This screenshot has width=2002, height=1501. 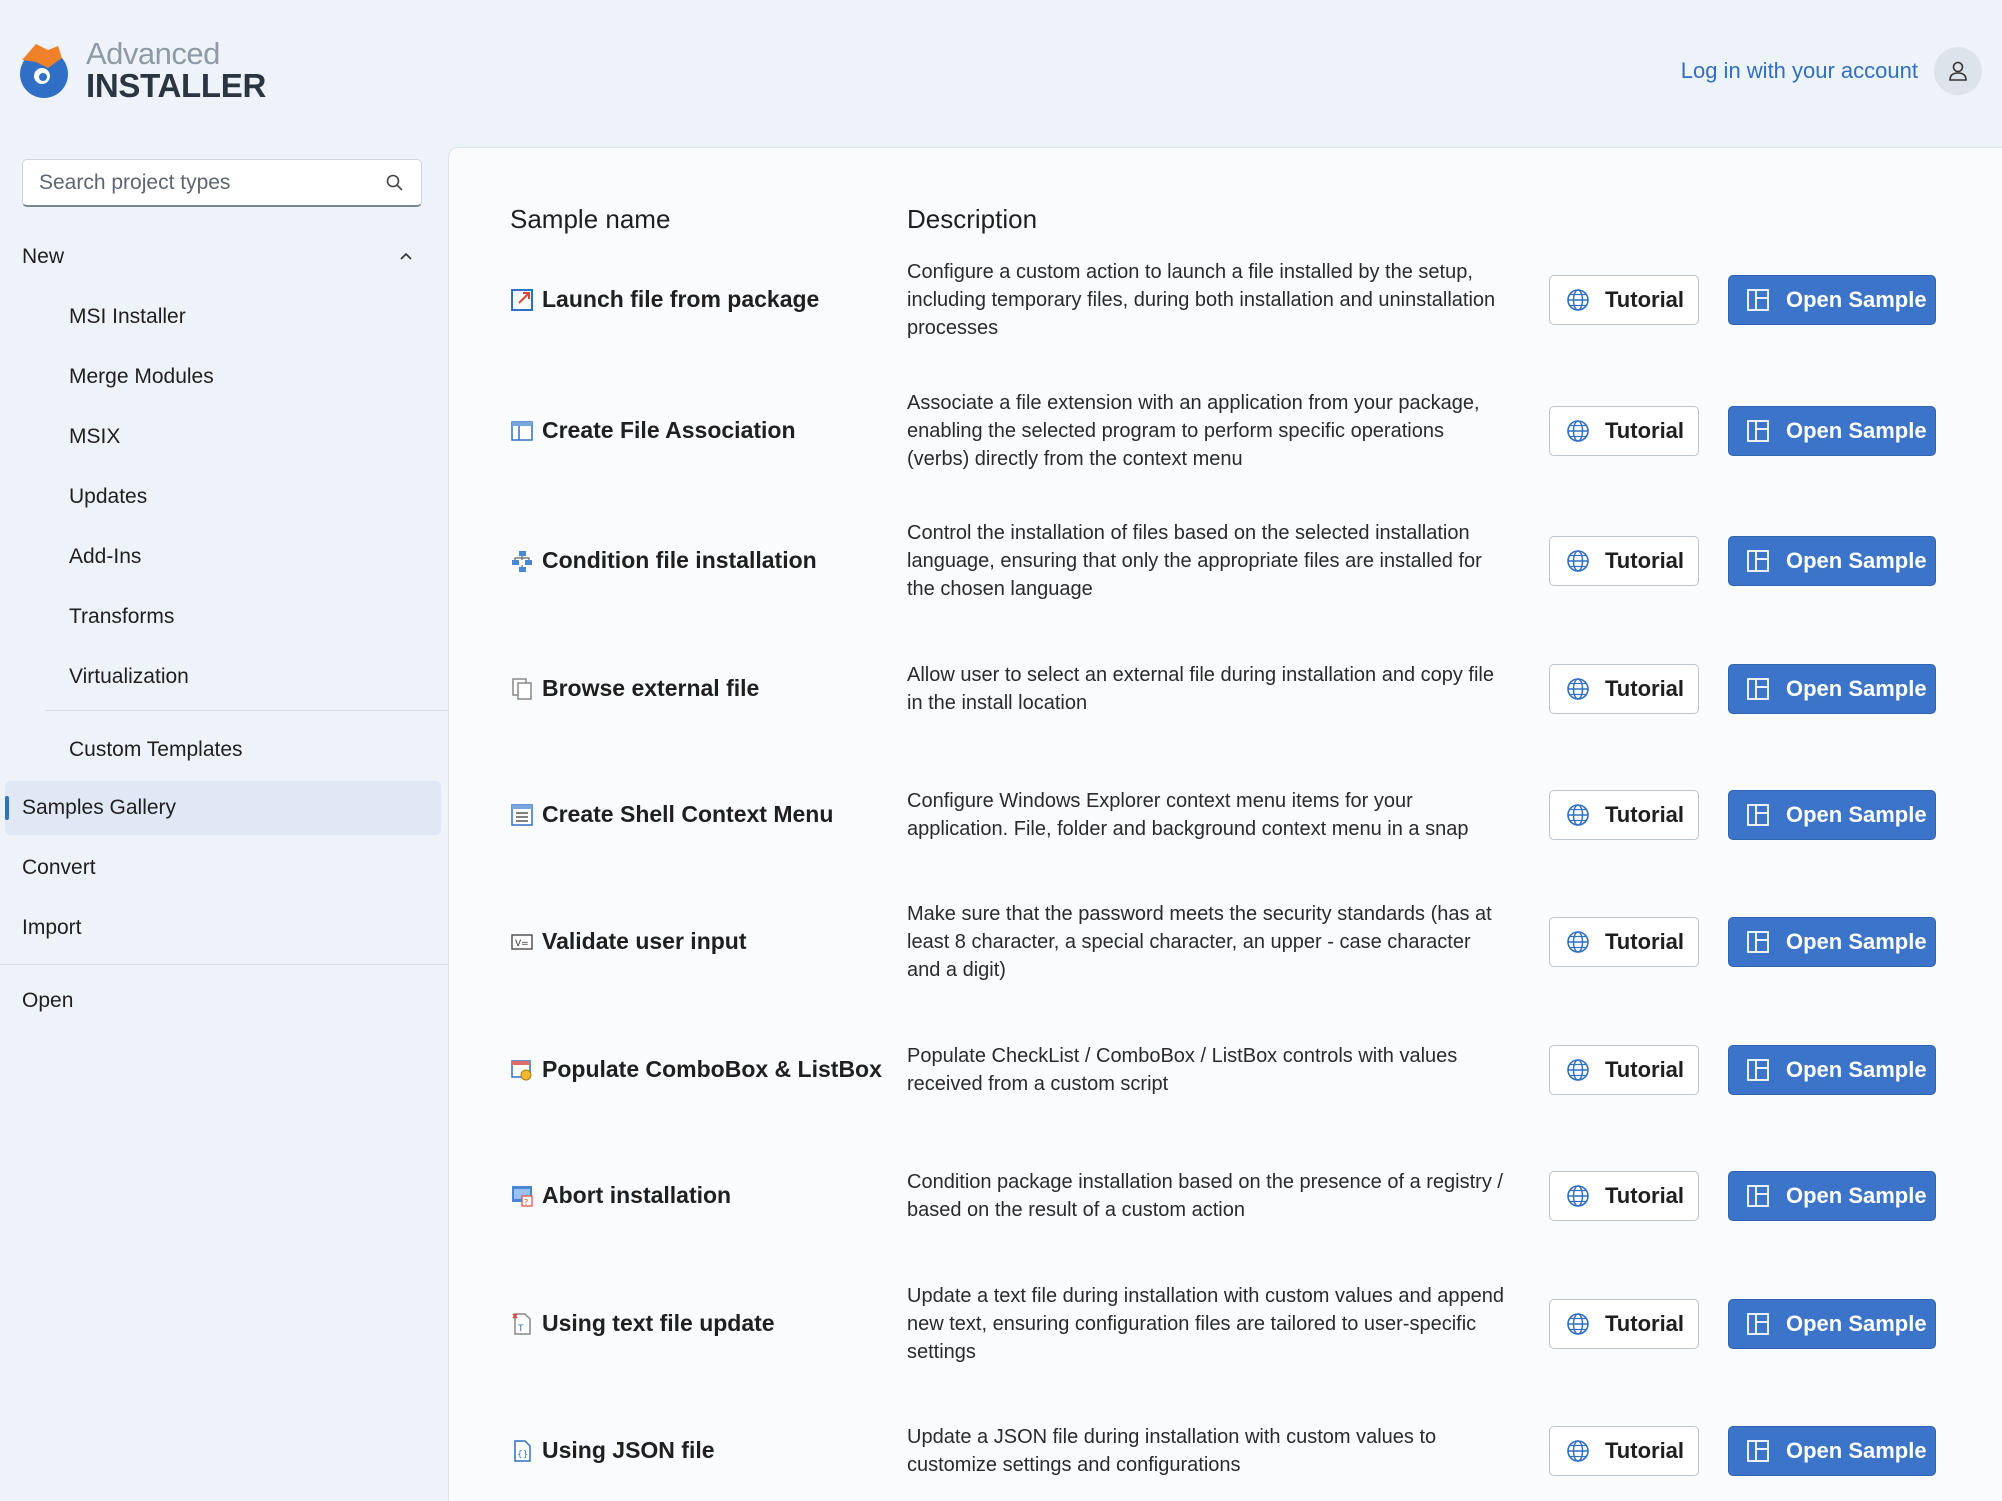 I want to click on context-menu-icon, so click(x=522, y=815).